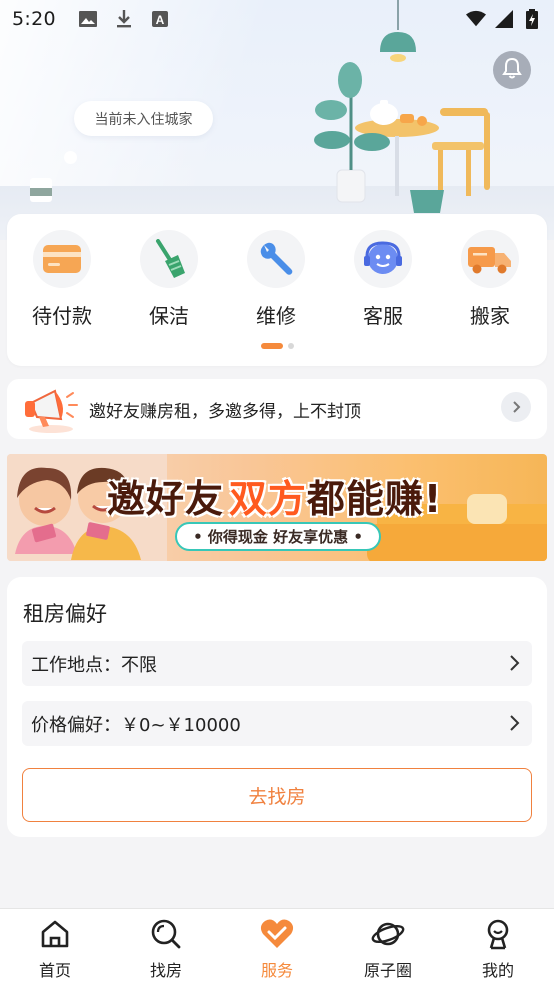  I want to click on bell-icon, so click(512, 70).